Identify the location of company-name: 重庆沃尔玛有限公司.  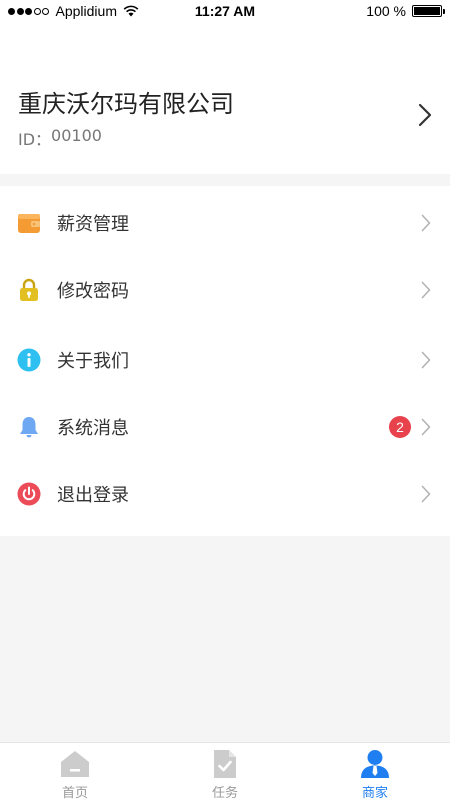
(126, 104).